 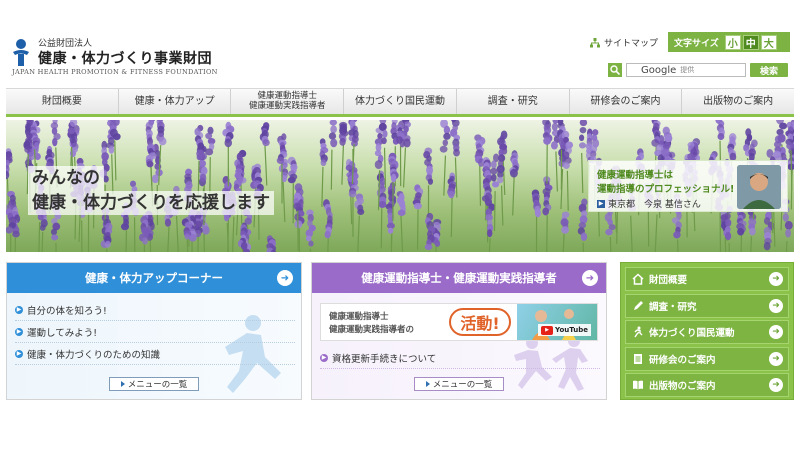 I want to click on nav-item-instructor-line2: 健康運動実践指導者, so click(x=287, y=105).